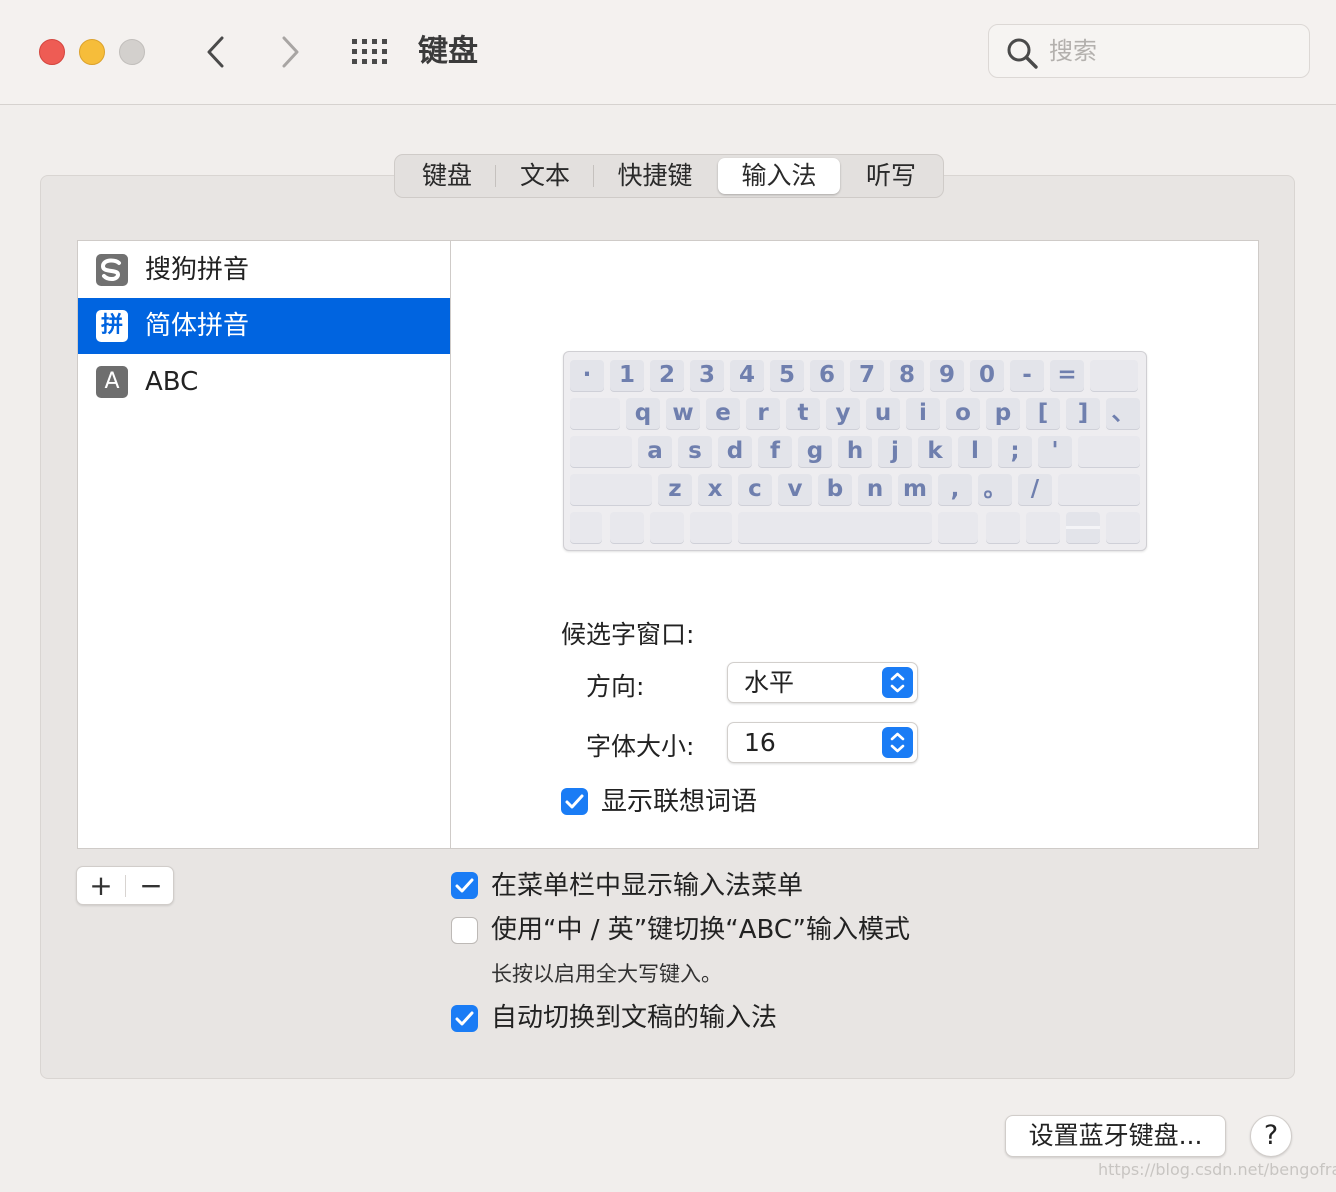 This screenshot has width=1336, height=1192. I want to click on keyboard-key: m, so click(915, 489).